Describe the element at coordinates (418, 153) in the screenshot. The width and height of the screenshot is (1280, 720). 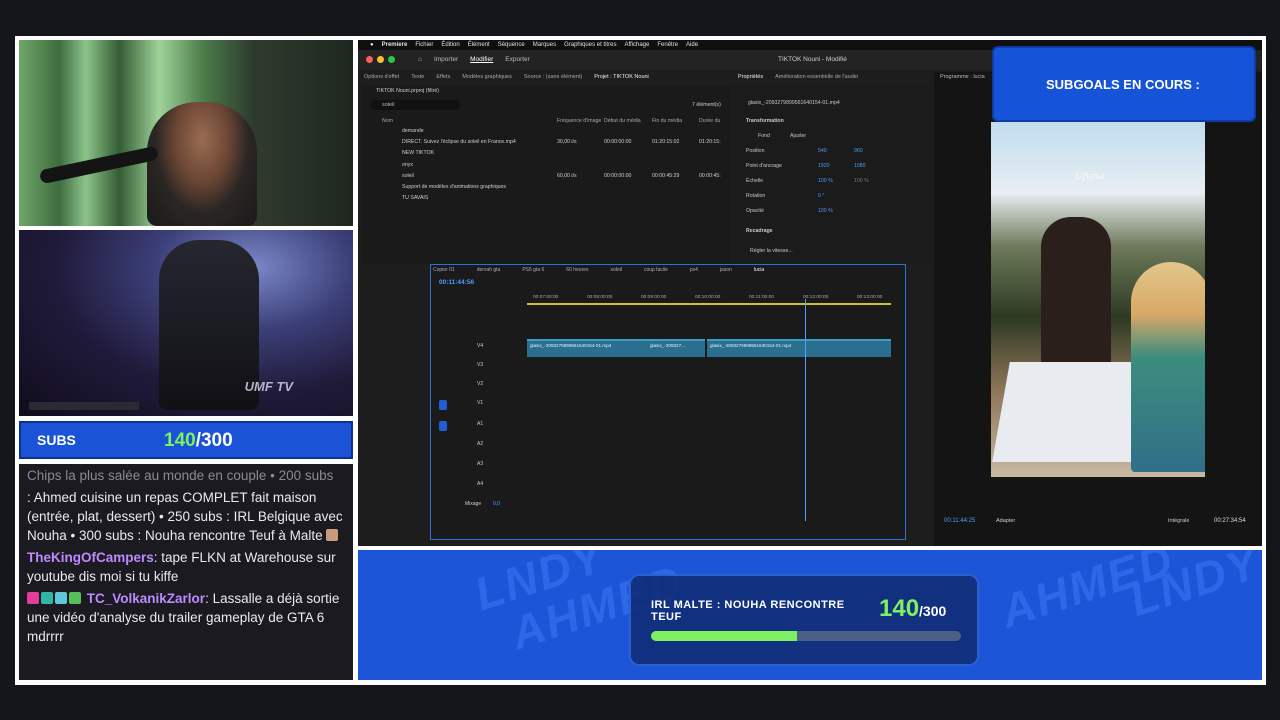
I see `project-item: NEW TIKTOK` at that location.